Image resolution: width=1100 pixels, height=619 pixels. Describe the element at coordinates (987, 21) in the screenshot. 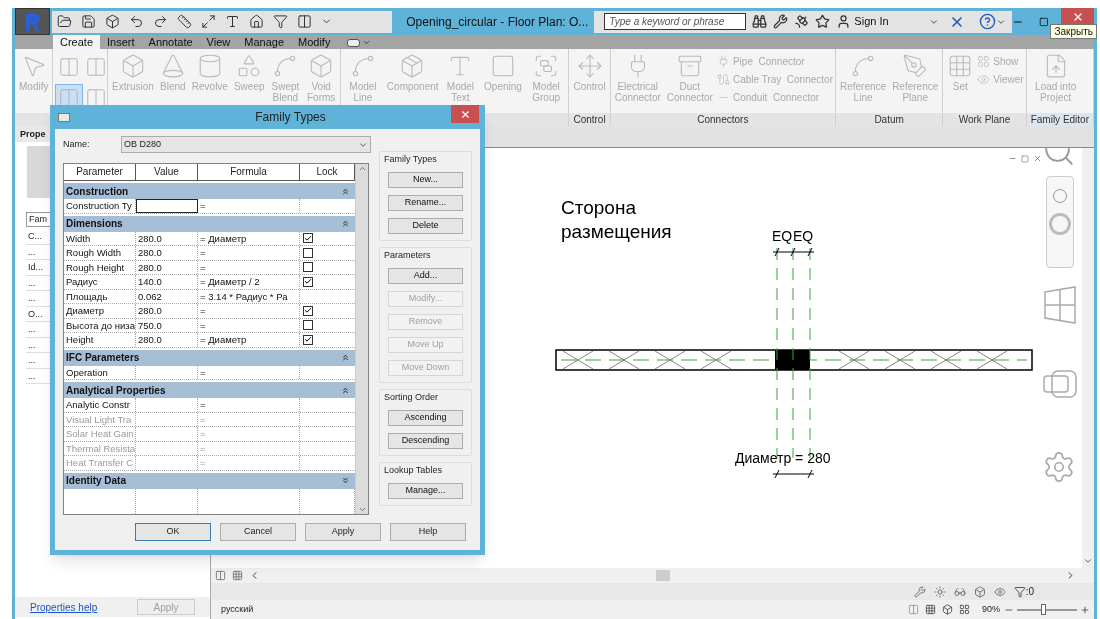

I see `help-icon` at that location.